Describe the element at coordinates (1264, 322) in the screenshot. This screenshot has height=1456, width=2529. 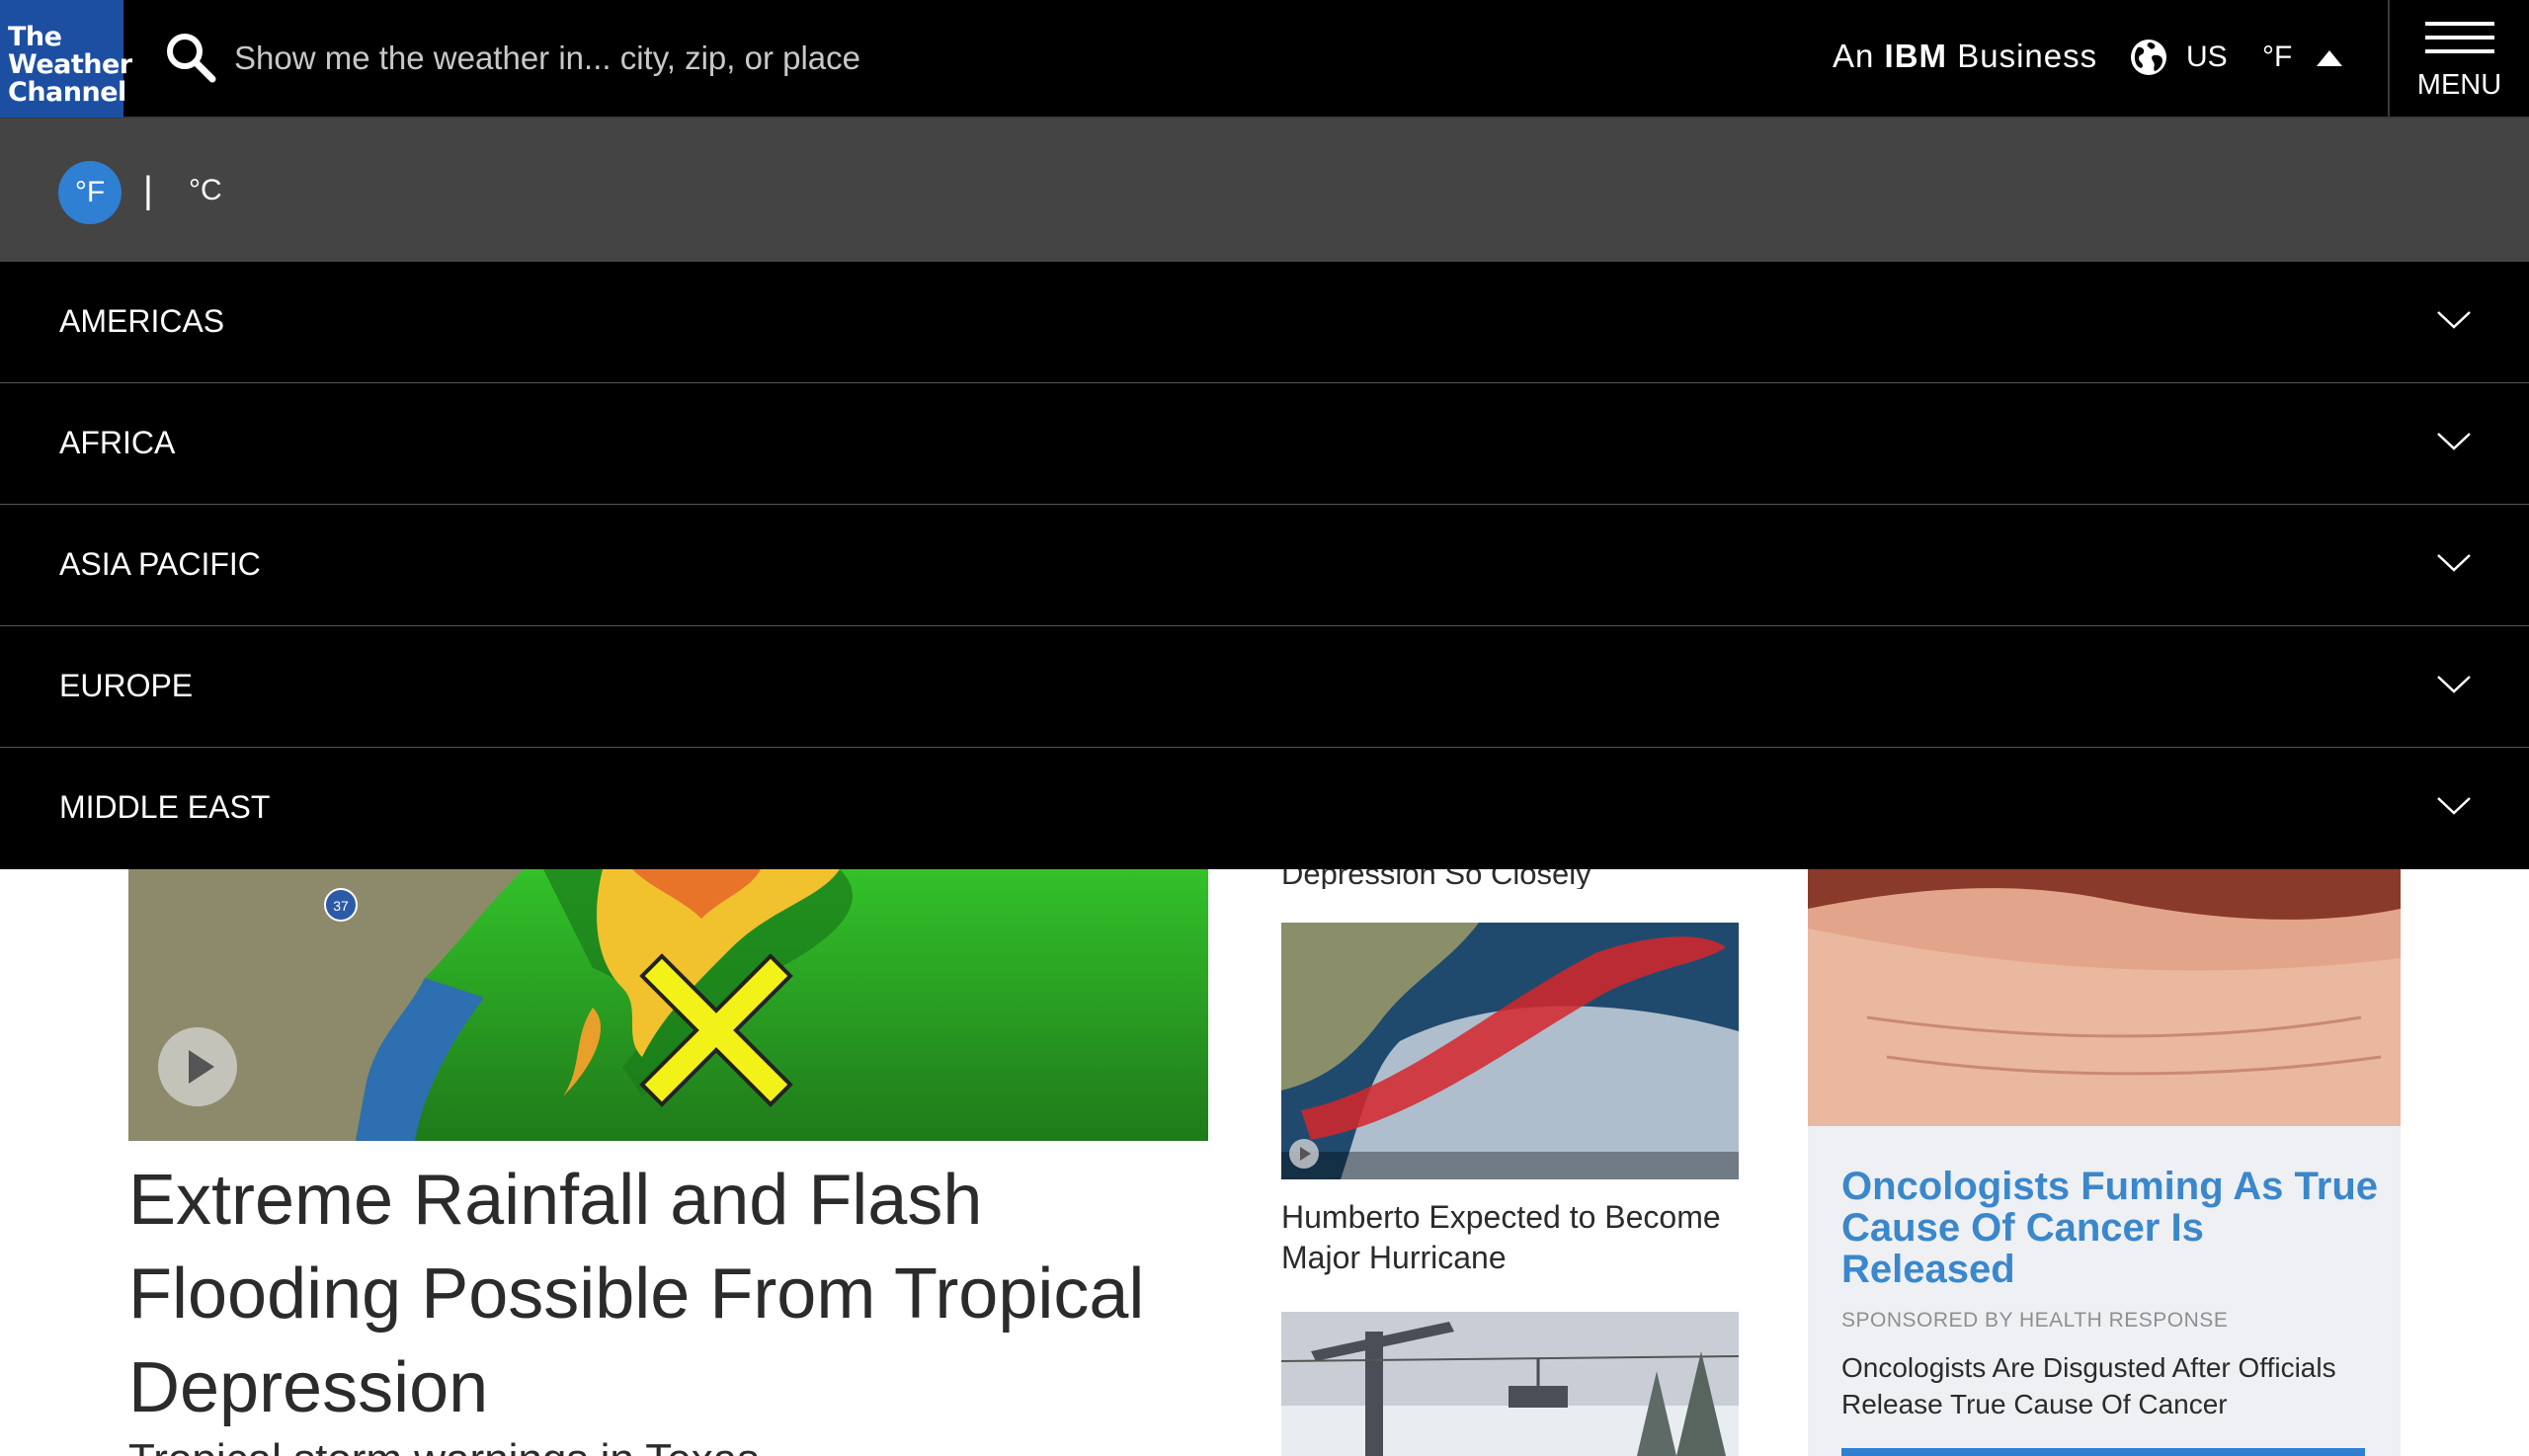
I see `region-americas: AMERICAS` at that location.